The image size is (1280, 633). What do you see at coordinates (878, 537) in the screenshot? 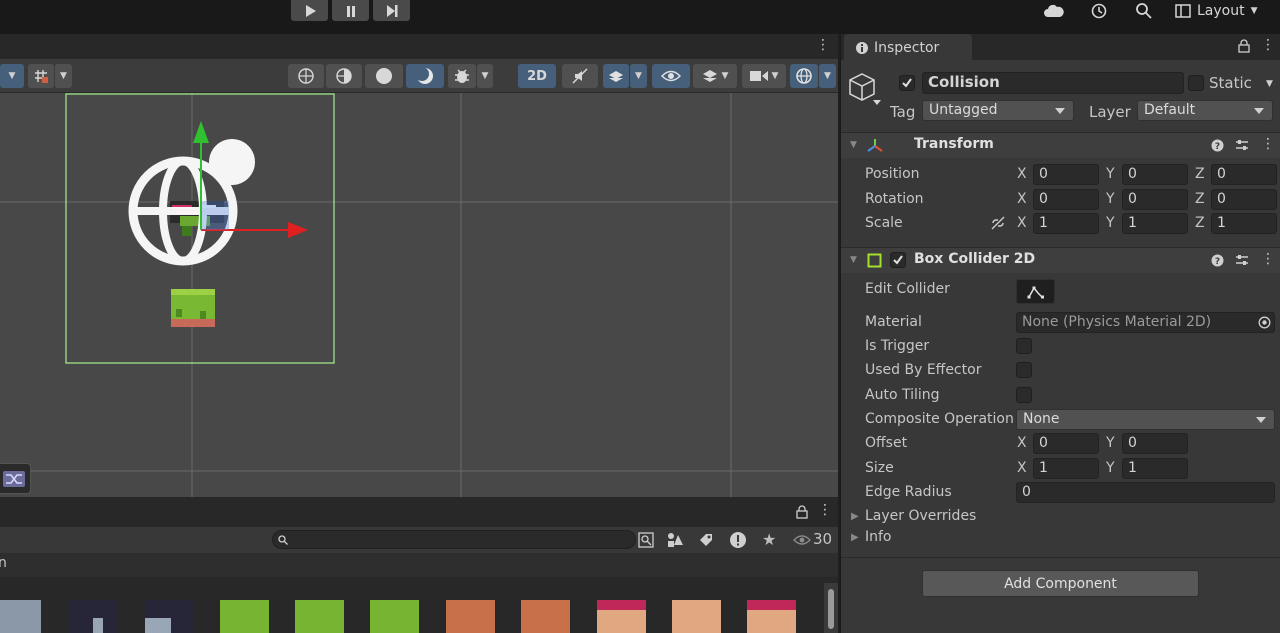
I see `info-foldout: Info` at bounding box center [878, 537].